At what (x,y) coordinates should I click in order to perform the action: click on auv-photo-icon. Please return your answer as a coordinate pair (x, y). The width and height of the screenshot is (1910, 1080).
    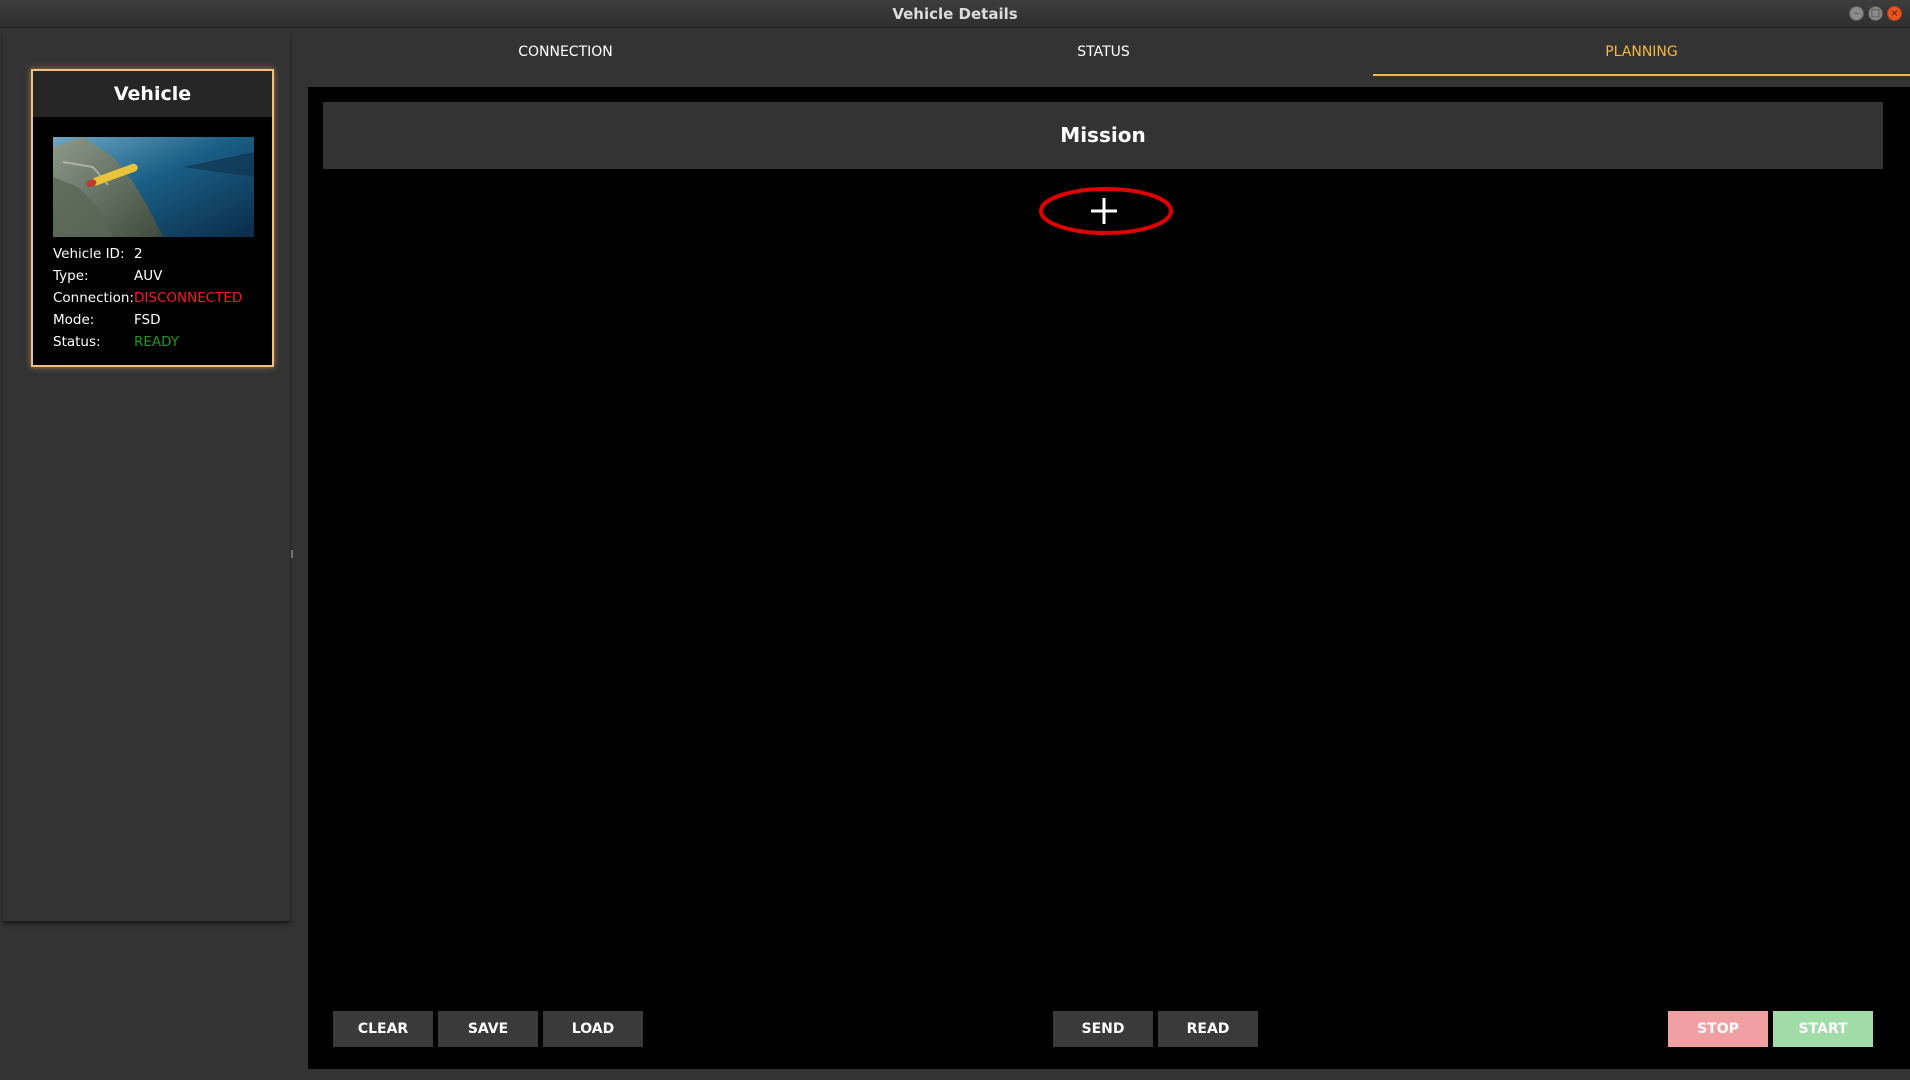
    Looking at the image, I should click on (153, 187).